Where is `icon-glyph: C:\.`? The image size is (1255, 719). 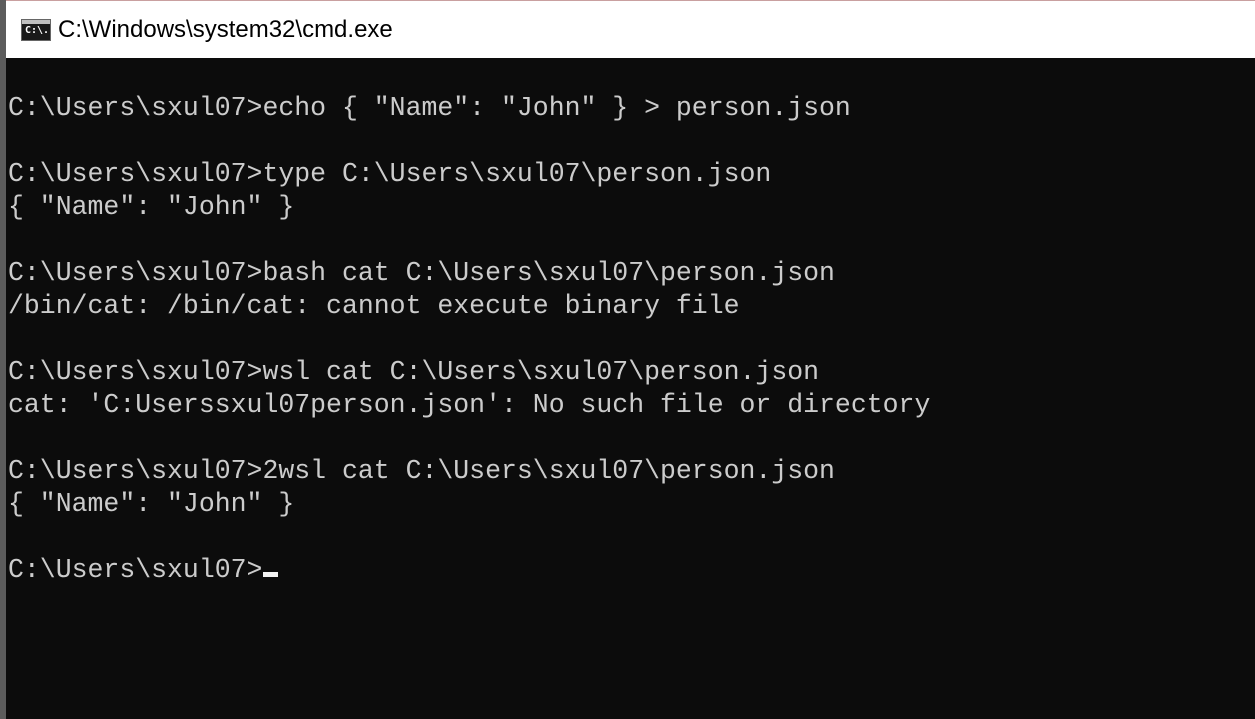 icon-glyph: C:\. is located at coordinates (37, 30).